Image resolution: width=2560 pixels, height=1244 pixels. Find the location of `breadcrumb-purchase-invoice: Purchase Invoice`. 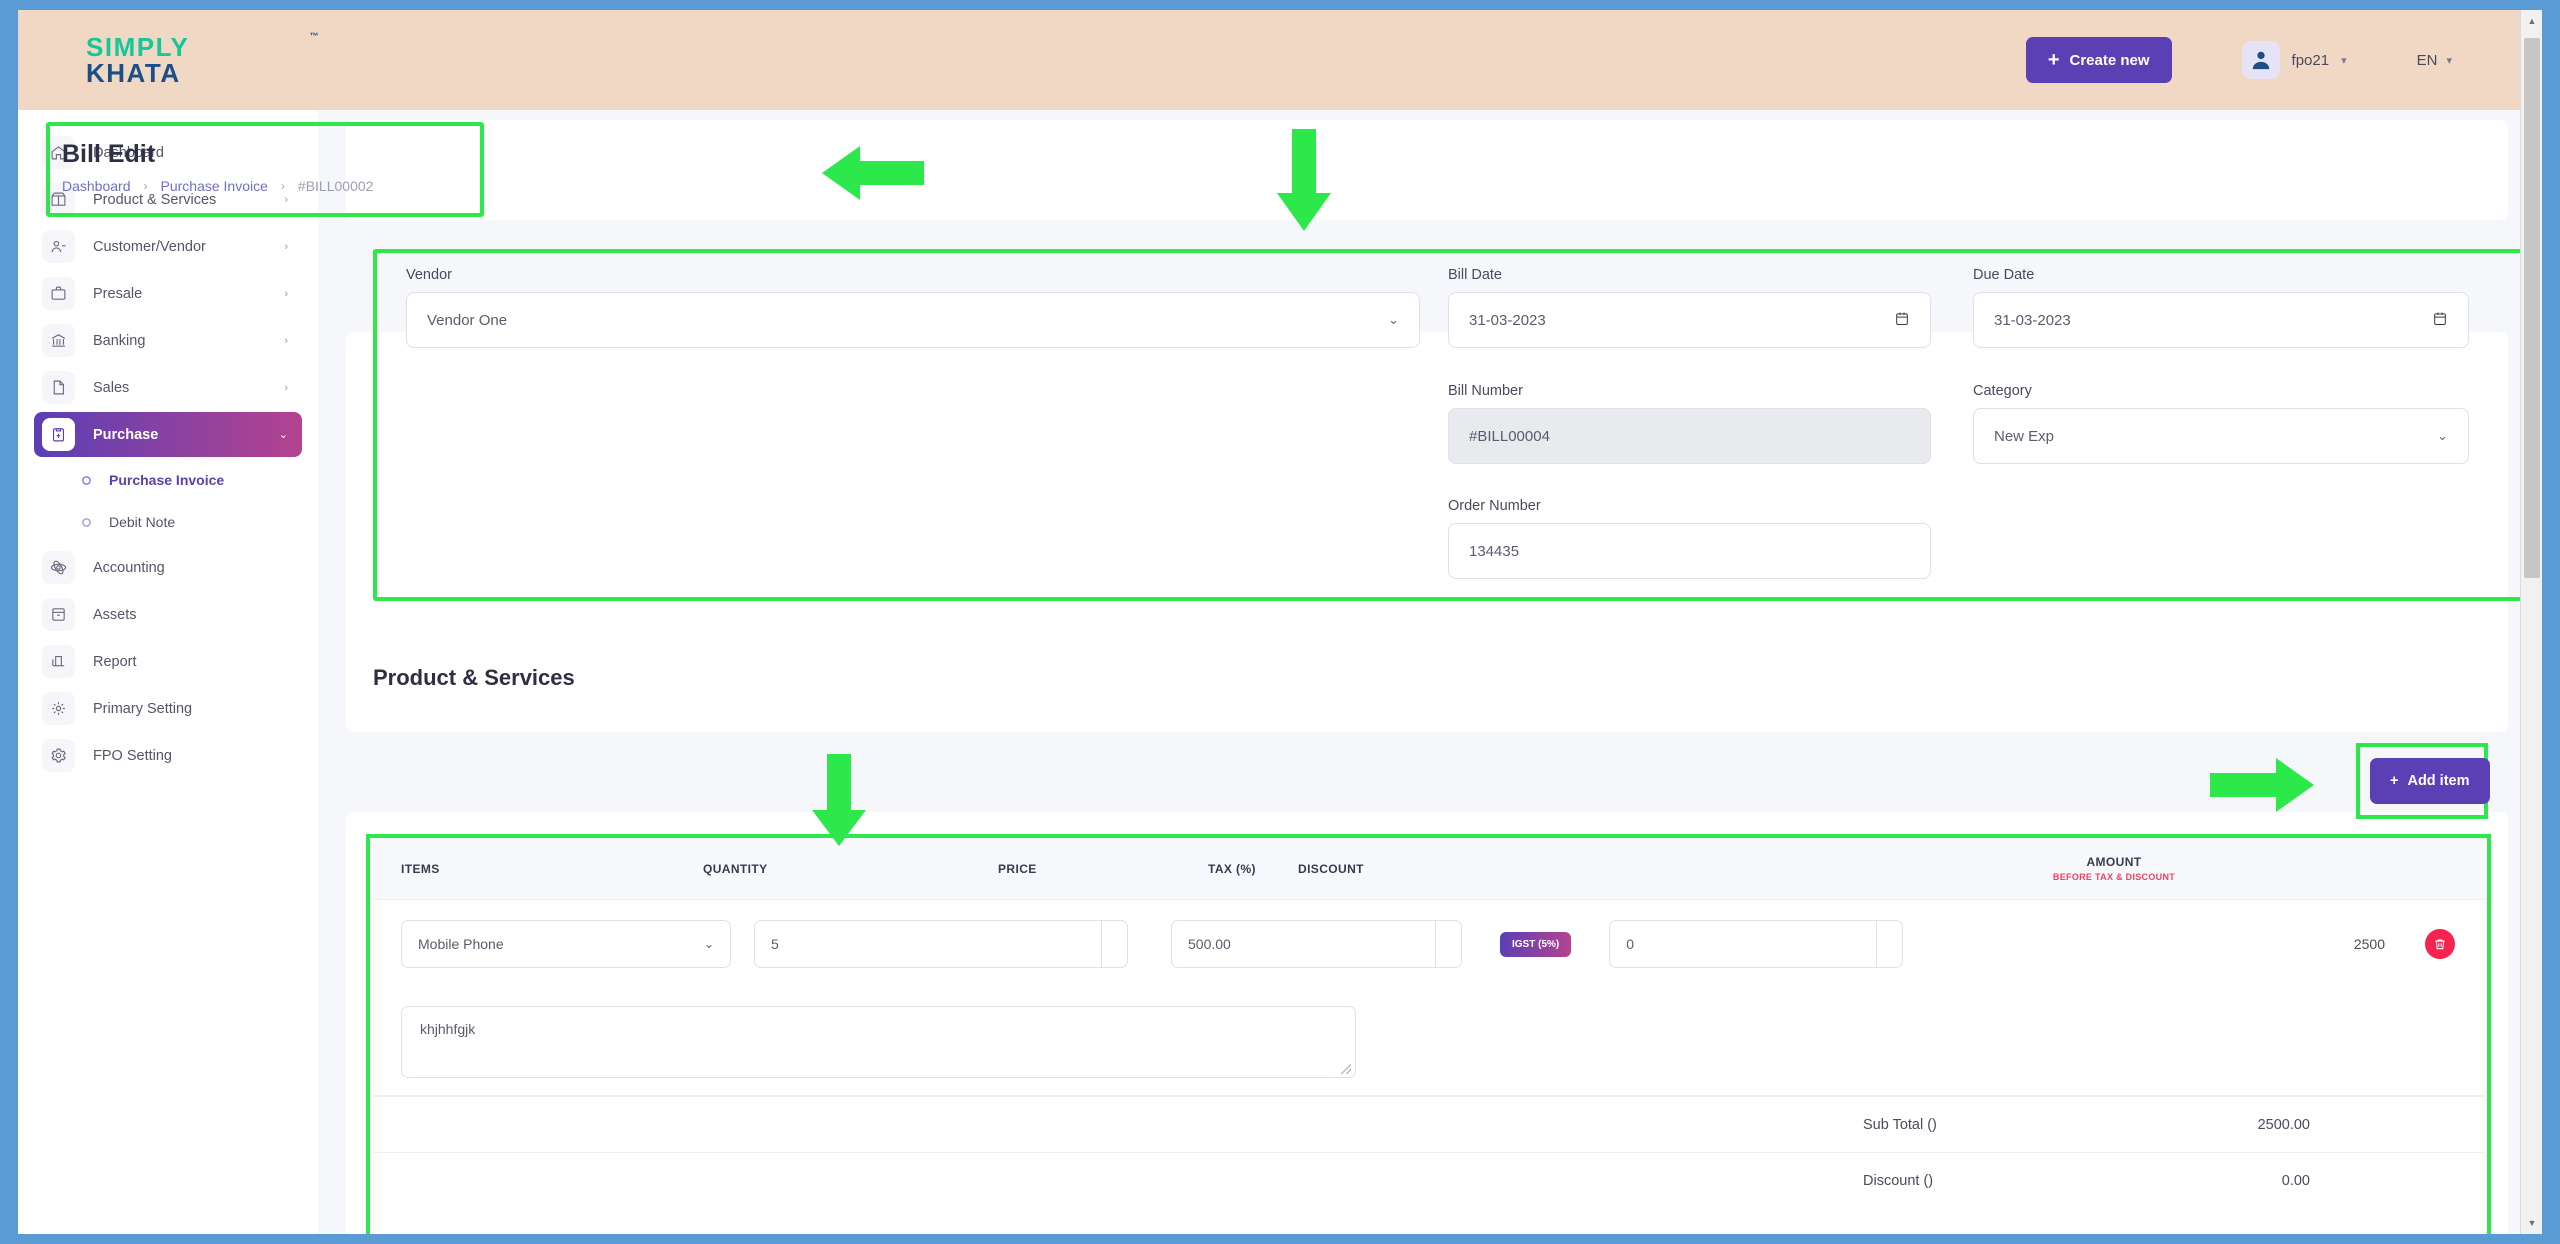

breadcrumb-purchase-invoice: Purchase Invoice is located at coordinates (214, 186).